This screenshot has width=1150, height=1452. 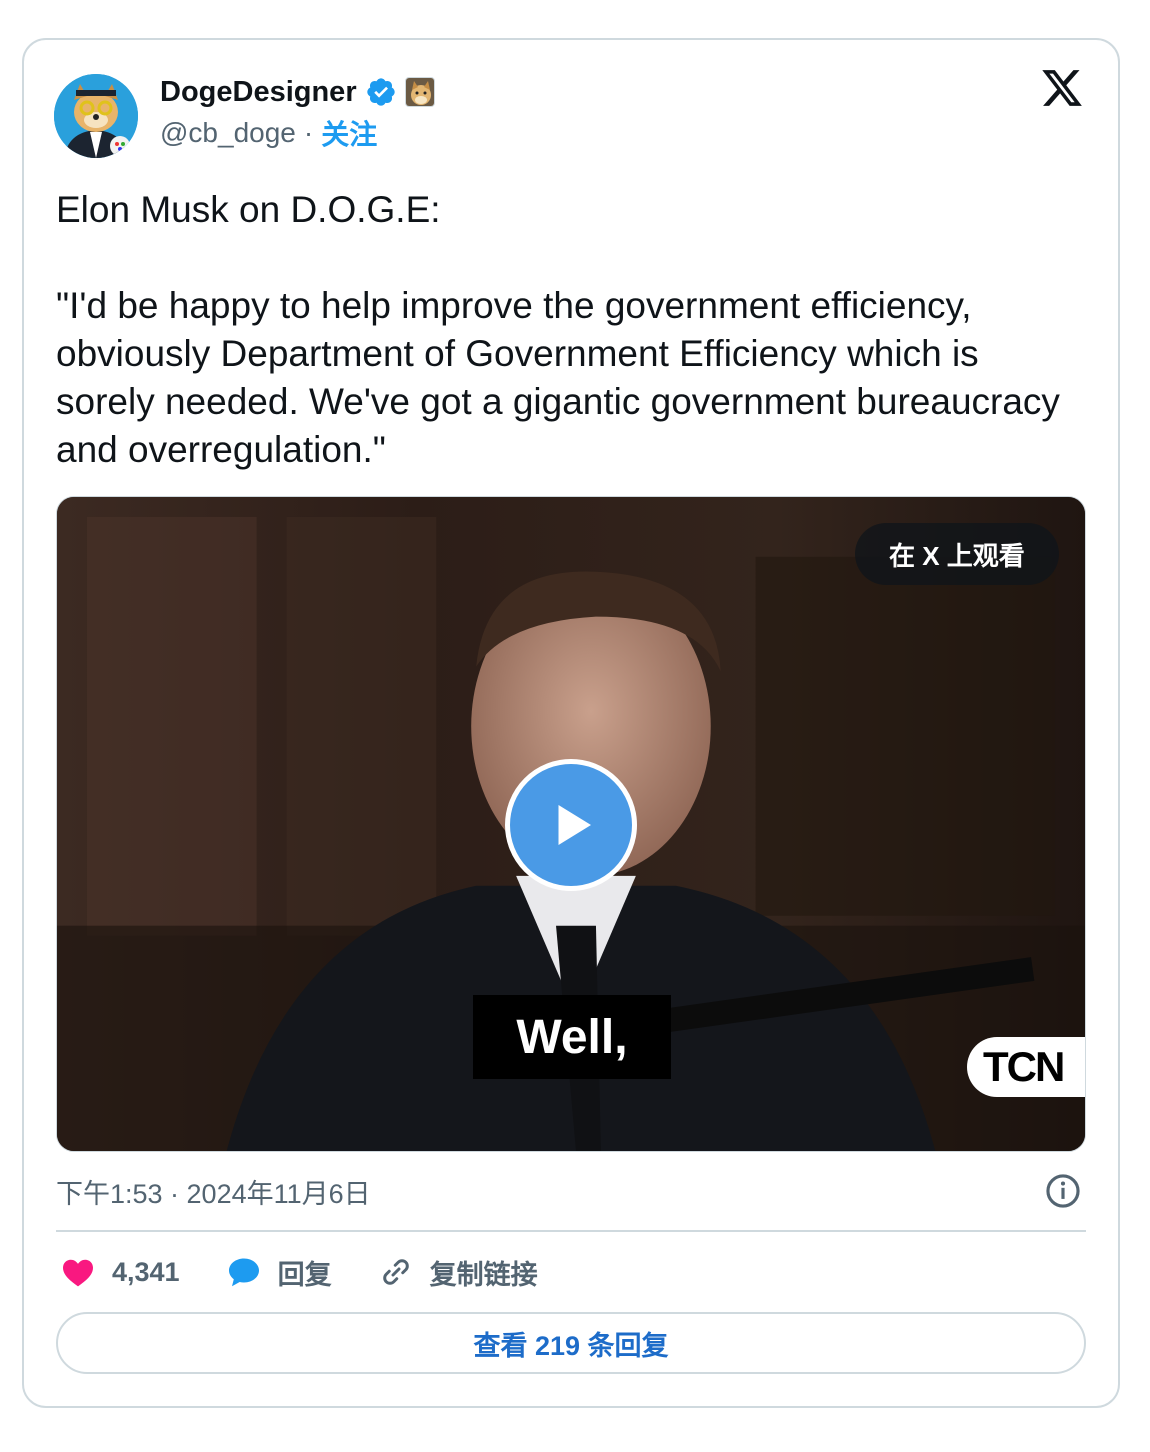 What do you see at coordinates (574, 825) in the screenshot?
I see `play-icon` at bounding box center [574, 825].